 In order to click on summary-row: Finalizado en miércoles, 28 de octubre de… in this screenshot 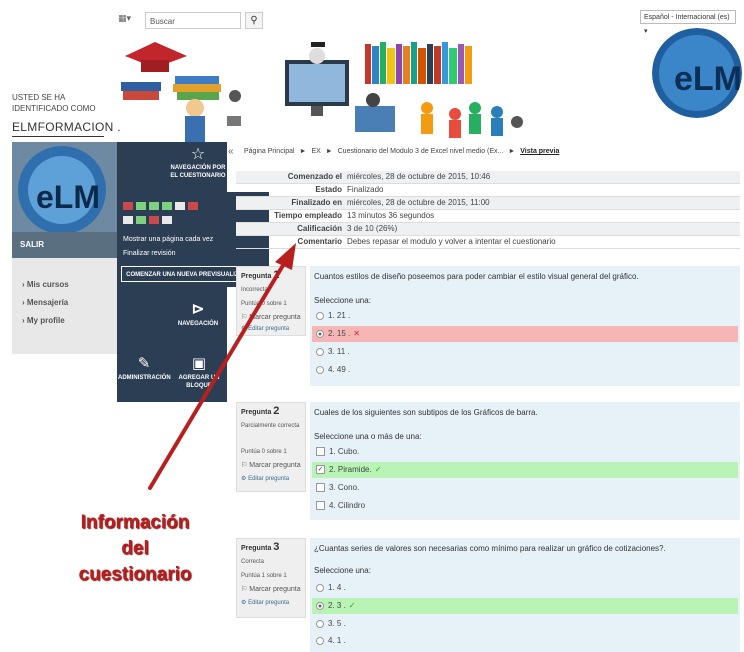, I will do `click(488, 203)`.